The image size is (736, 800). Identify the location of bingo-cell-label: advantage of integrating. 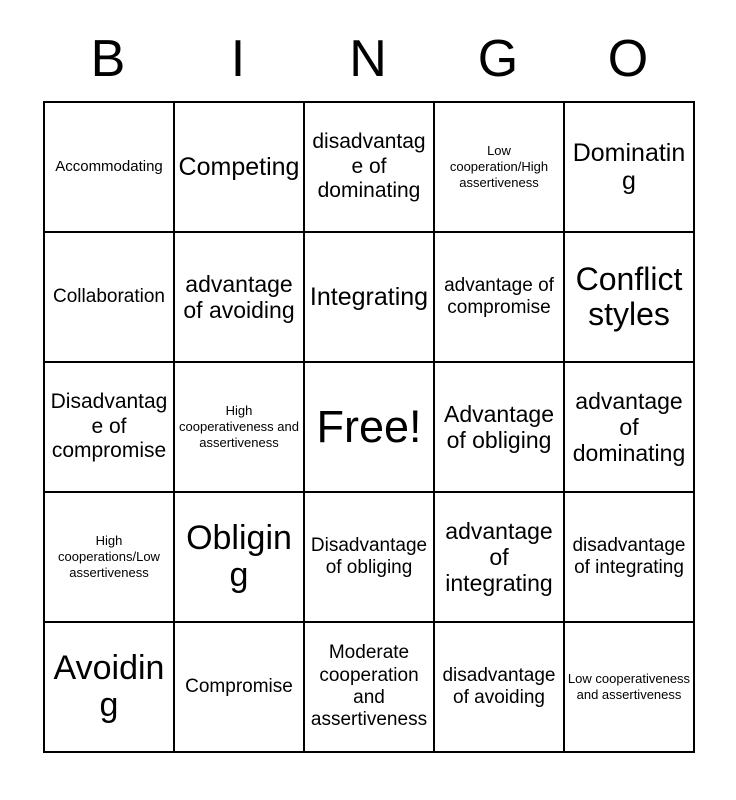
(499, 557).